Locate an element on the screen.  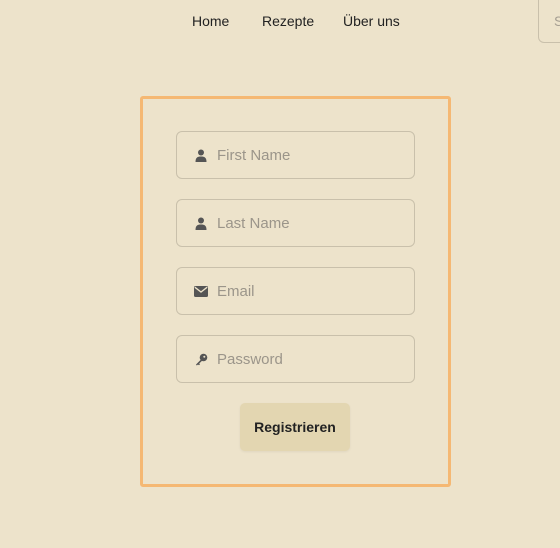
password-field is located at coordinates (295, 359).